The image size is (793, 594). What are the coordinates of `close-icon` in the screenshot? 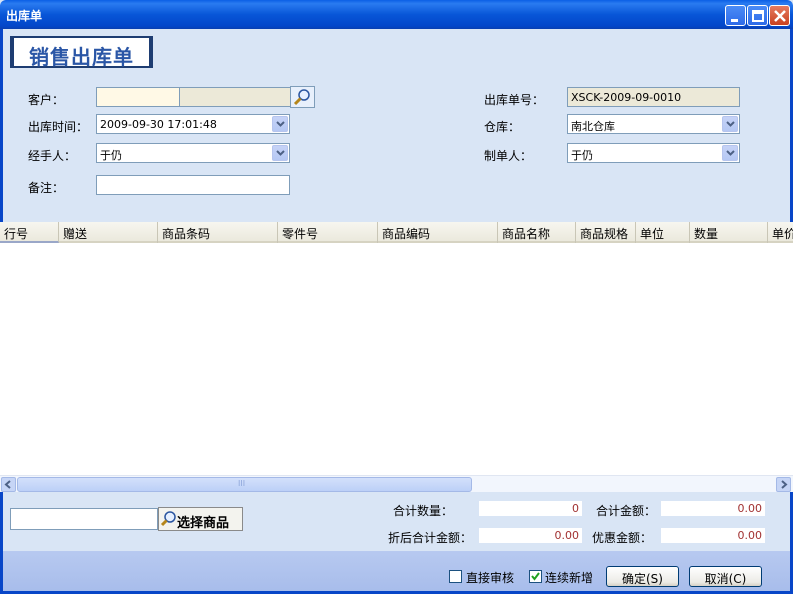 It's located at (780, 16).